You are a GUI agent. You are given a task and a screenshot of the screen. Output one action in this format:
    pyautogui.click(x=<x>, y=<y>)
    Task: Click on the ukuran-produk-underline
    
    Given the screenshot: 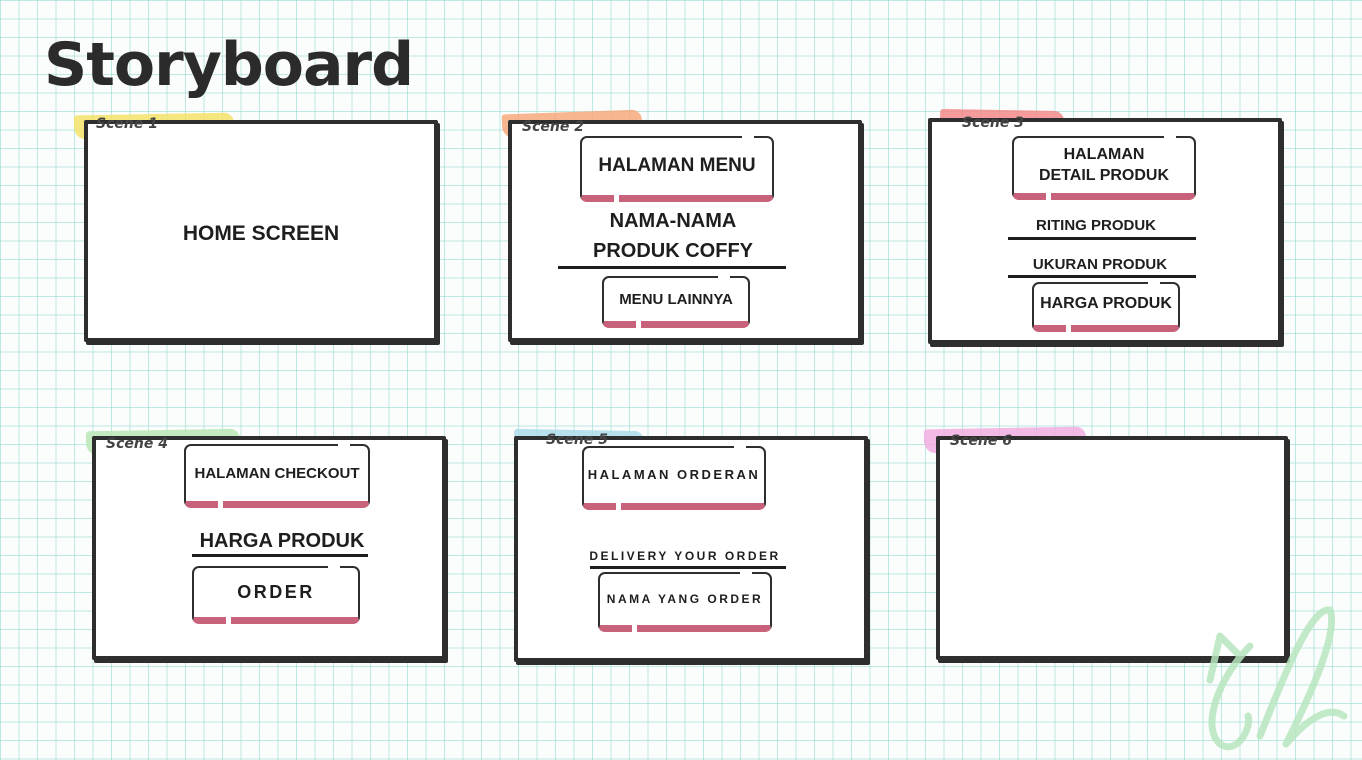 What is the action you would take?
    pyautogui.click(x=1102, y=276)
    